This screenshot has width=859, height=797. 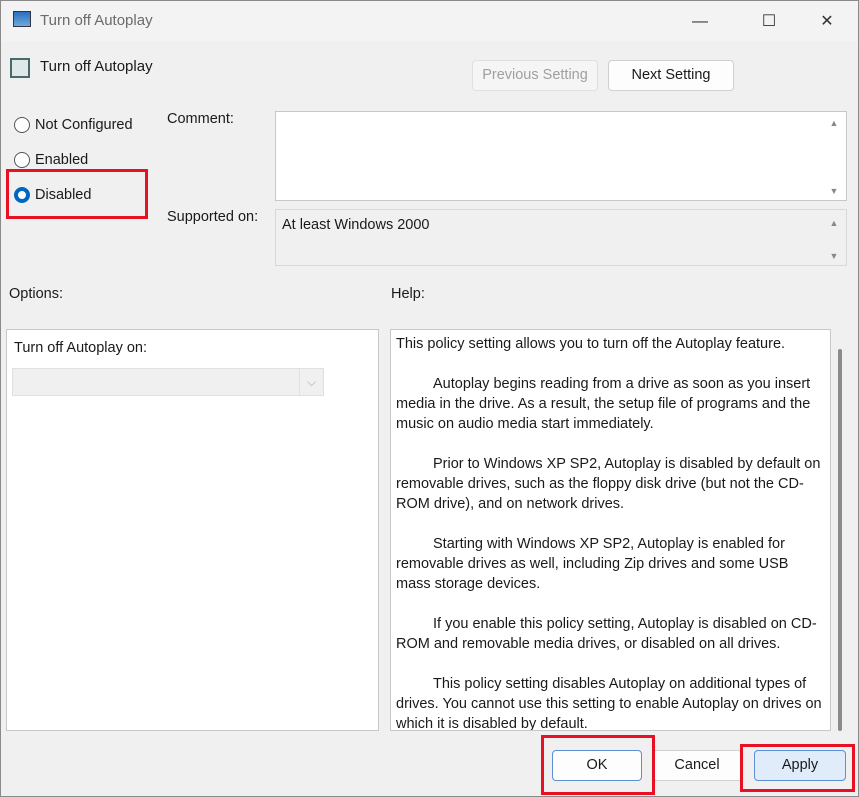 I want to click on policy-app-icon, so click(x=22, y=19).